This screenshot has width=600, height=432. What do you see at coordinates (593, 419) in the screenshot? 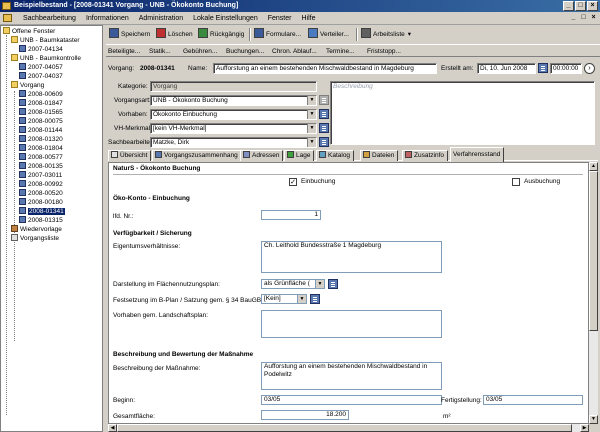
I see `scroll-down-icon: ▼` at bounding box center [593, 419].